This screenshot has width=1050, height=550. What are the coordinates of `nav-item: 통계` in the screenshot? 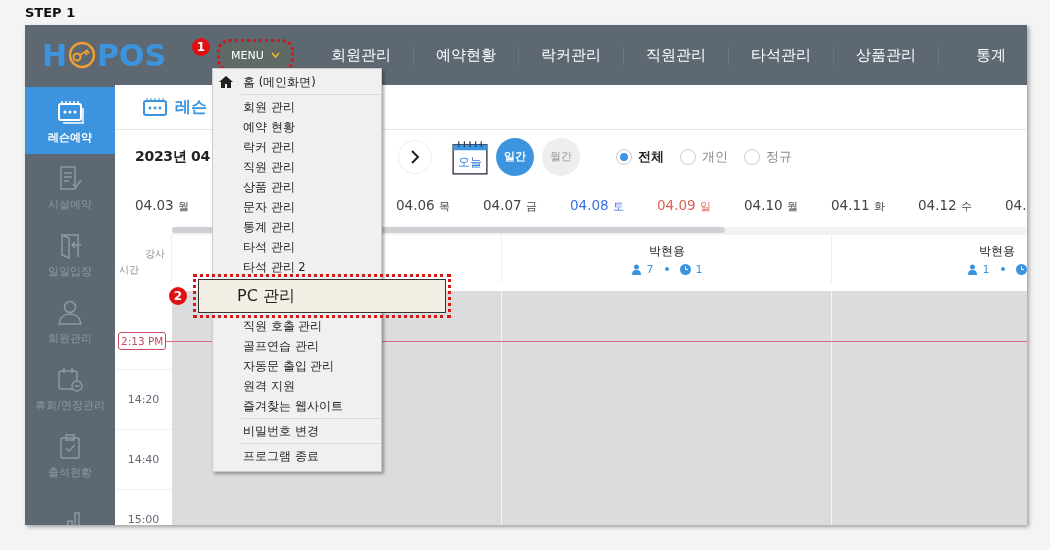 It's located at (982, 55).